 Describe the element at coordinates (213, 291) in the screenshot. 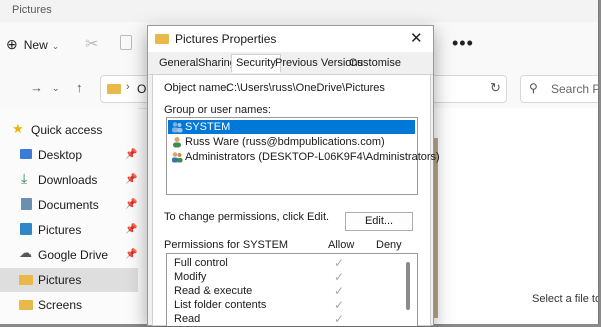

I see `permission-label: Read & execute` at that location.